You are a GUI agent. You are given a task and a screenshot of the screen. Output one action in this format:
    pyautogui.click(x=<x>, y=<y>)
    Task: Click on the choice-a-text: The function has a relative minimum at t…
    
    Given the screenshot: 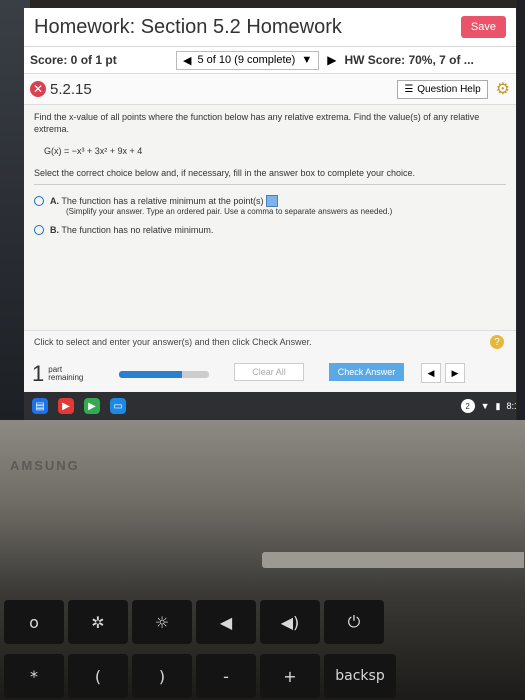 What is the action you would take?
    pyautogui.click(x=162, y=200)
    